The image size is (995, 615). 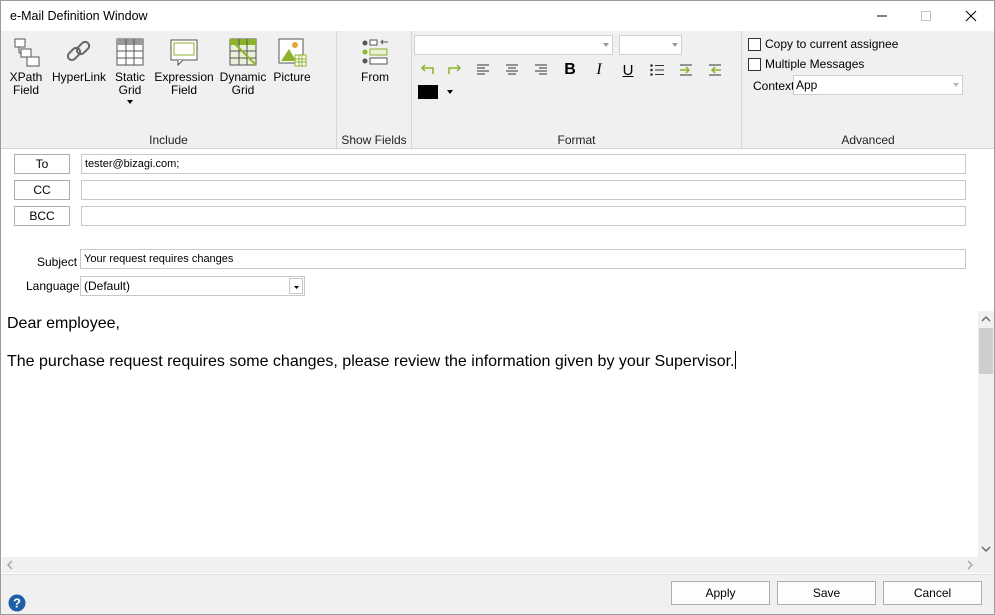 What do you see at coordinates (63, 323) in the screenshot?
I see `body-line-greeting: Dear employee,` at bounding box center [63, 323].